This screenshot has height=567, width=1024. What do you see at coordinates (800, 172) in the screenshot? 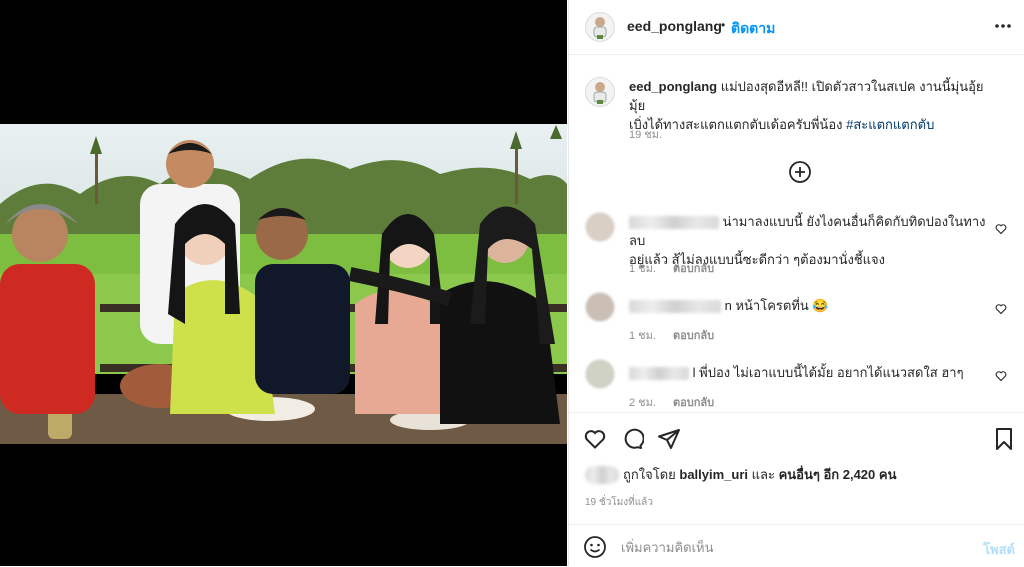
I see `plus-circle-icon` at bounding box center [800, 172].